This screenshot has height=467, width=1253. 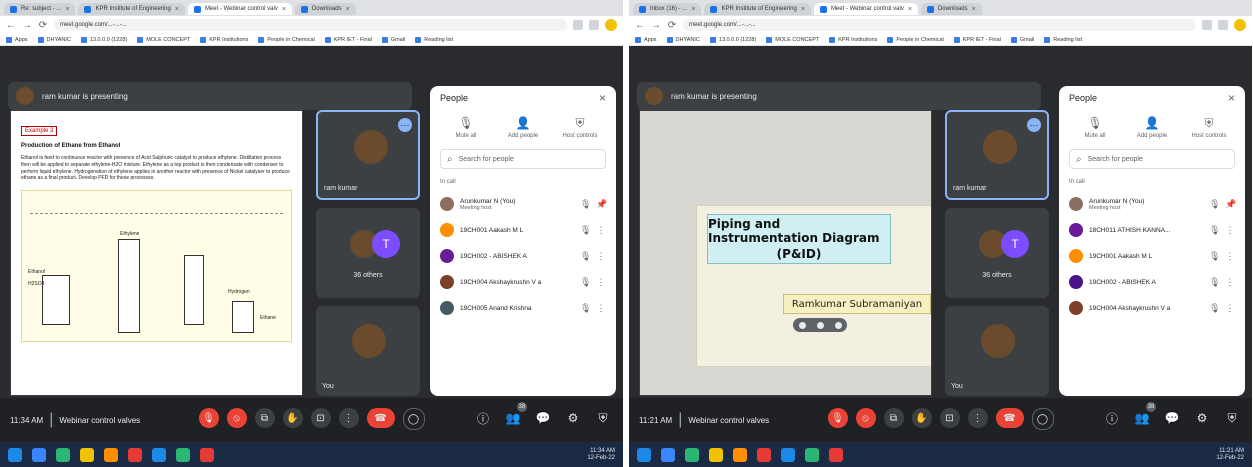 I want to click on participant-row: 19CH004 Akshaykrushn V a 🎙 ⋮, so click(x=1152, y=308).